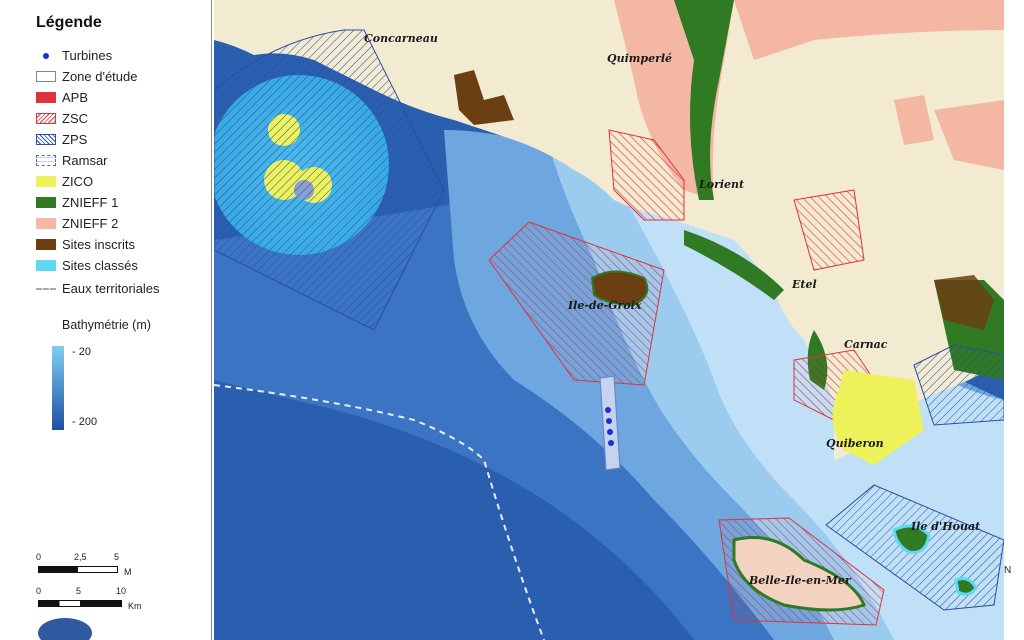 The width and height of the screenshot is (1024, 640). Describe the element at coordinates (62, 97) in the screenshot. I see `legend-item-apb: APB` at that location.